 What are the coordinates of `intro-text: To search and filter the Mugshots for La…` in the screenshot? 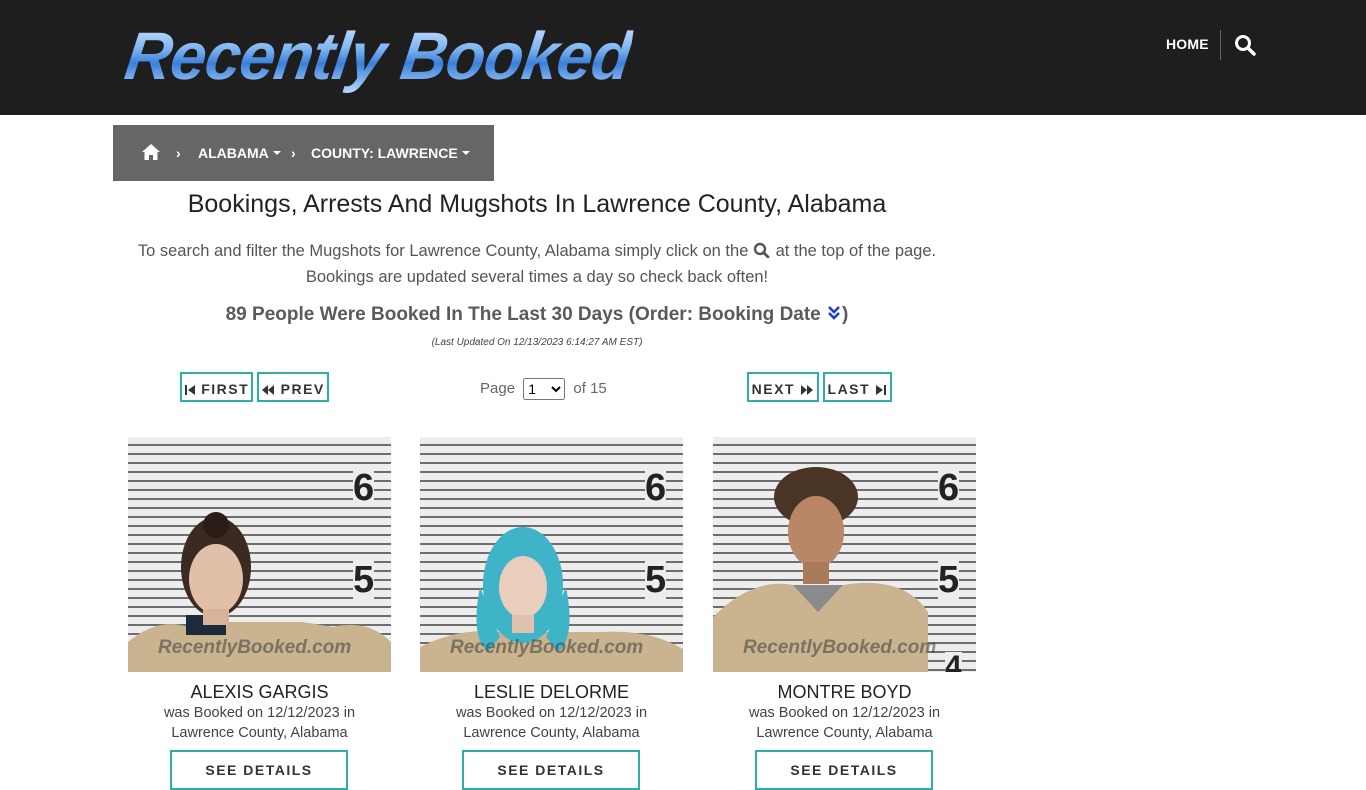 It's located at (537, 263).